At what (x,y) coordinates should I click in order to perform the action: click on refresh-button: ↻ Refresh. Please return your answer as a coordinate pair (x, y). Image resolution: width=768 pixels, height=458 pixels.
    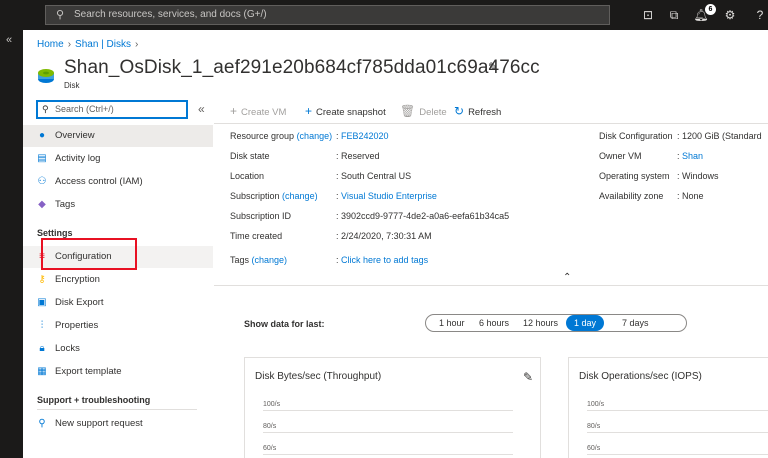
    Looking at the image, I should click on (477, 112).